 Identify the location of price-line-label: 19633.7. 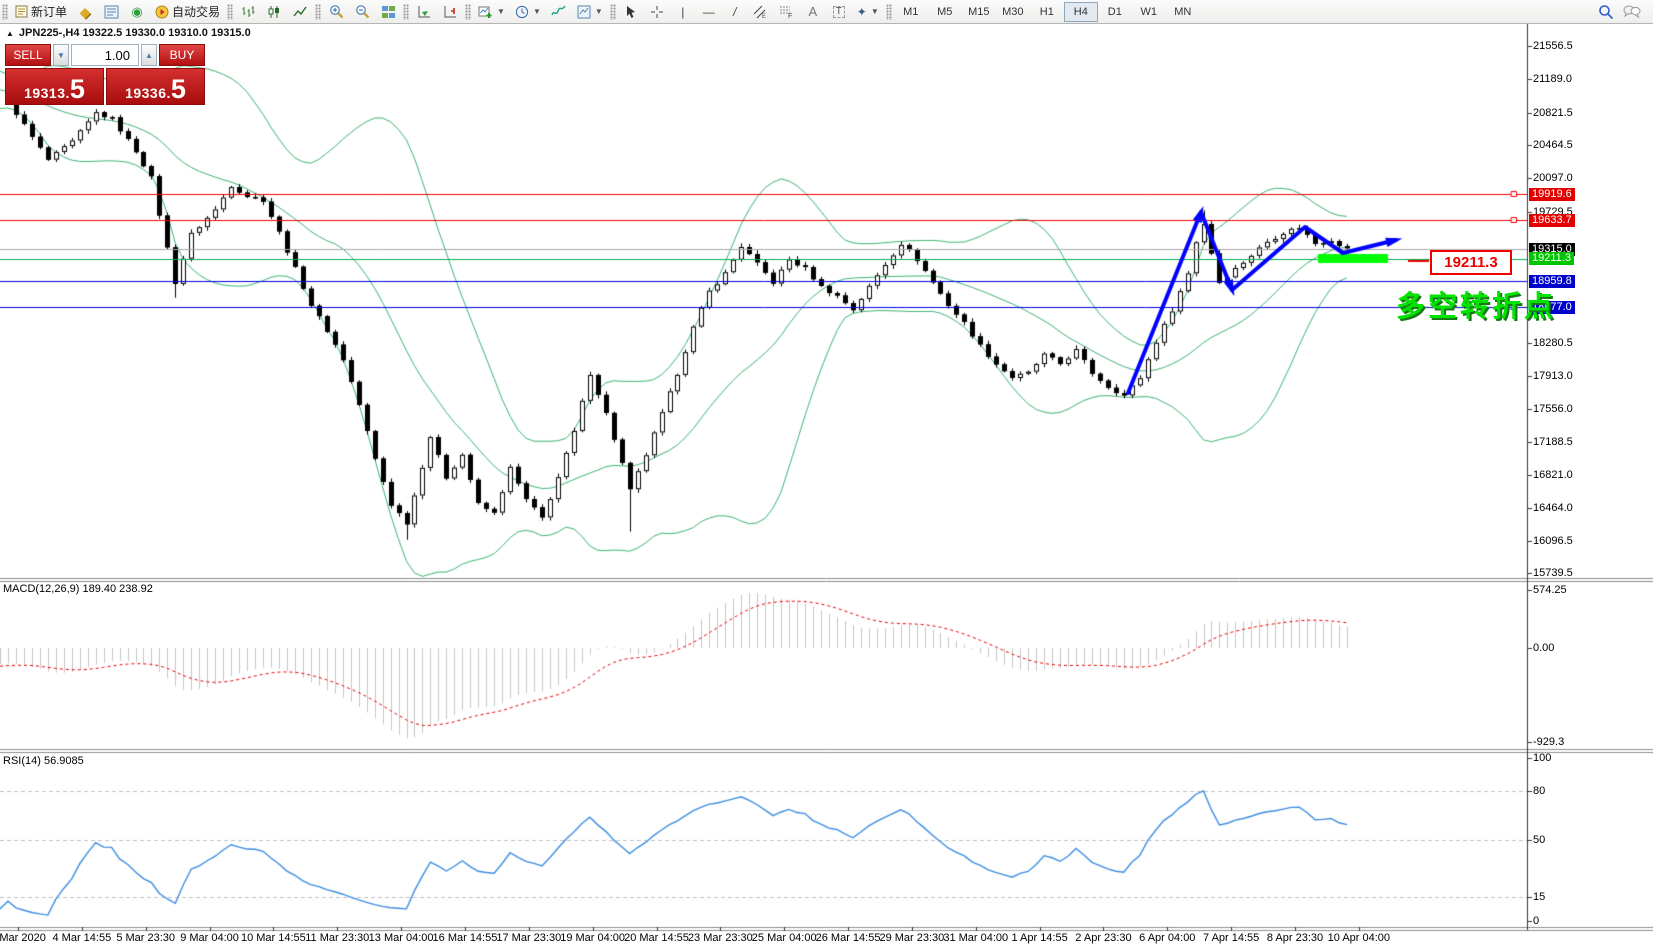
(1552, 220).